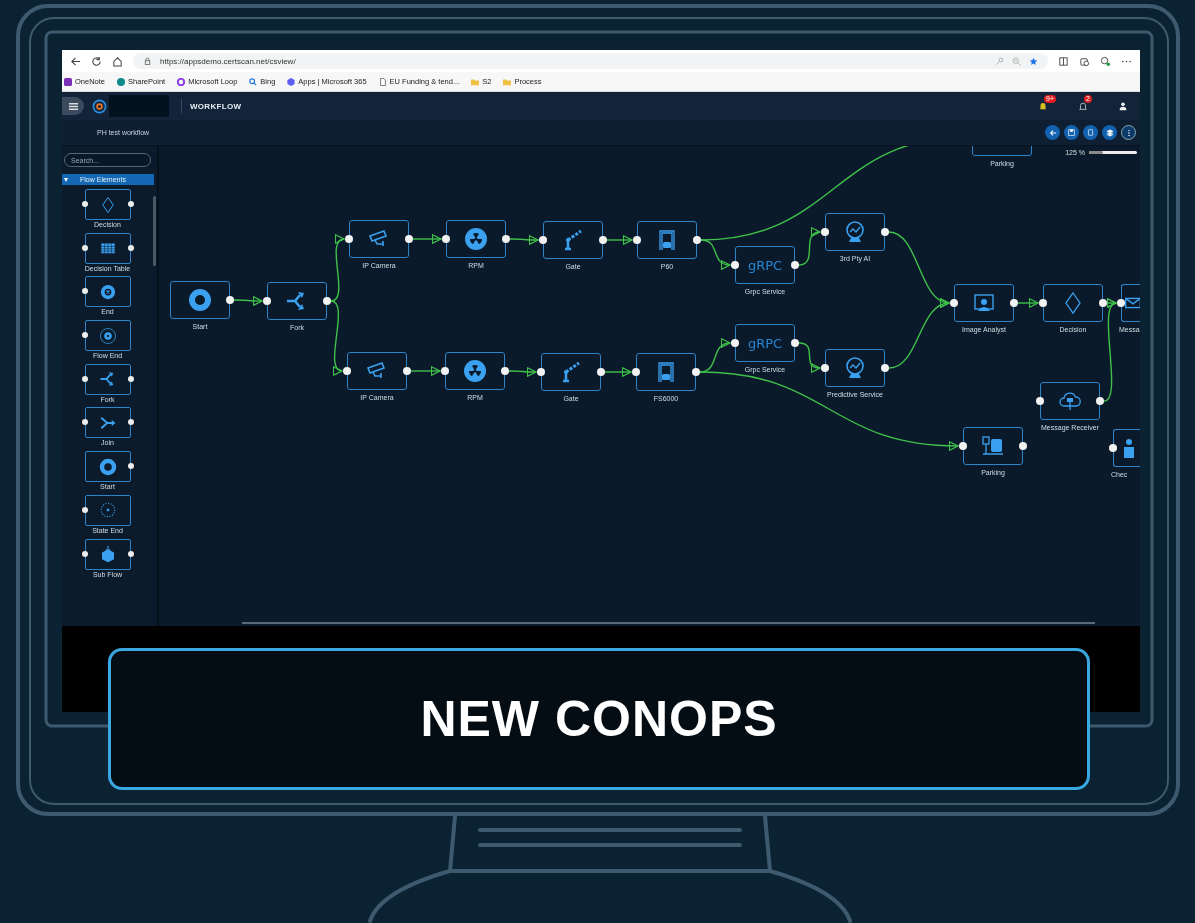  I want to click on flow-node: gRPC, so click(765, 265).